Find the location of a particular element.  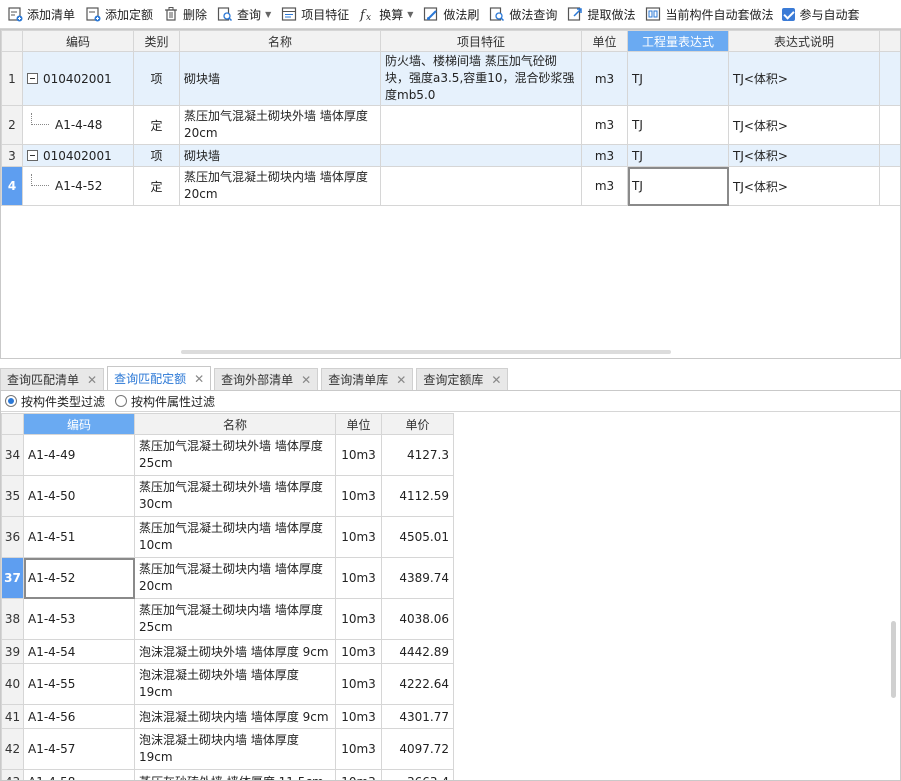

horizontal-scrollbar is located at coordinates (426, 352).